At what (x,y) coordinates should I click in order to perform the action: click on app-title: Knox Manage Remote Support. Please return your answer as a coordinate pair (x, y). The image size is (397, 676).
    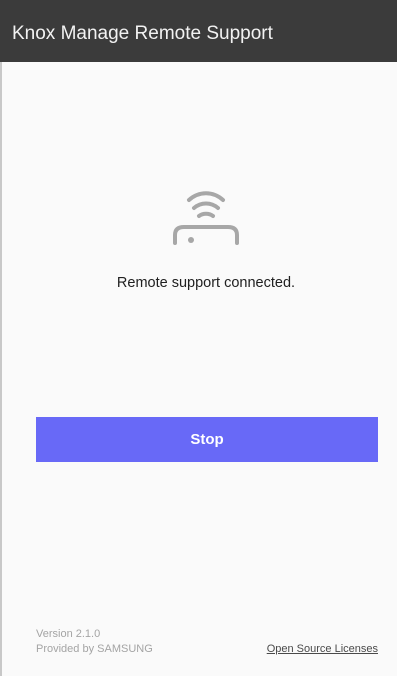
    Looking at the image, I should click on (142, 33).